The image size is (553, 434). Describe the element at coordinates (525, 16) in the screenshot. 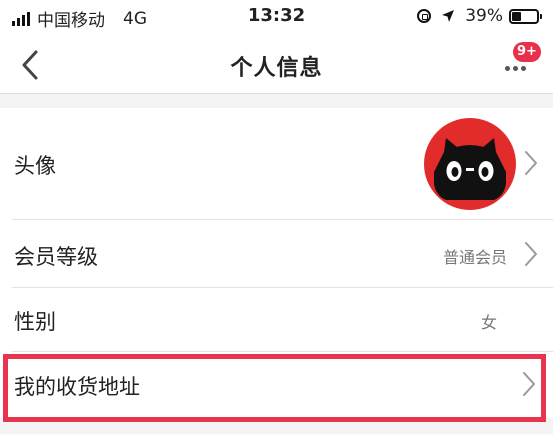

I see `battery-icon` at that location.